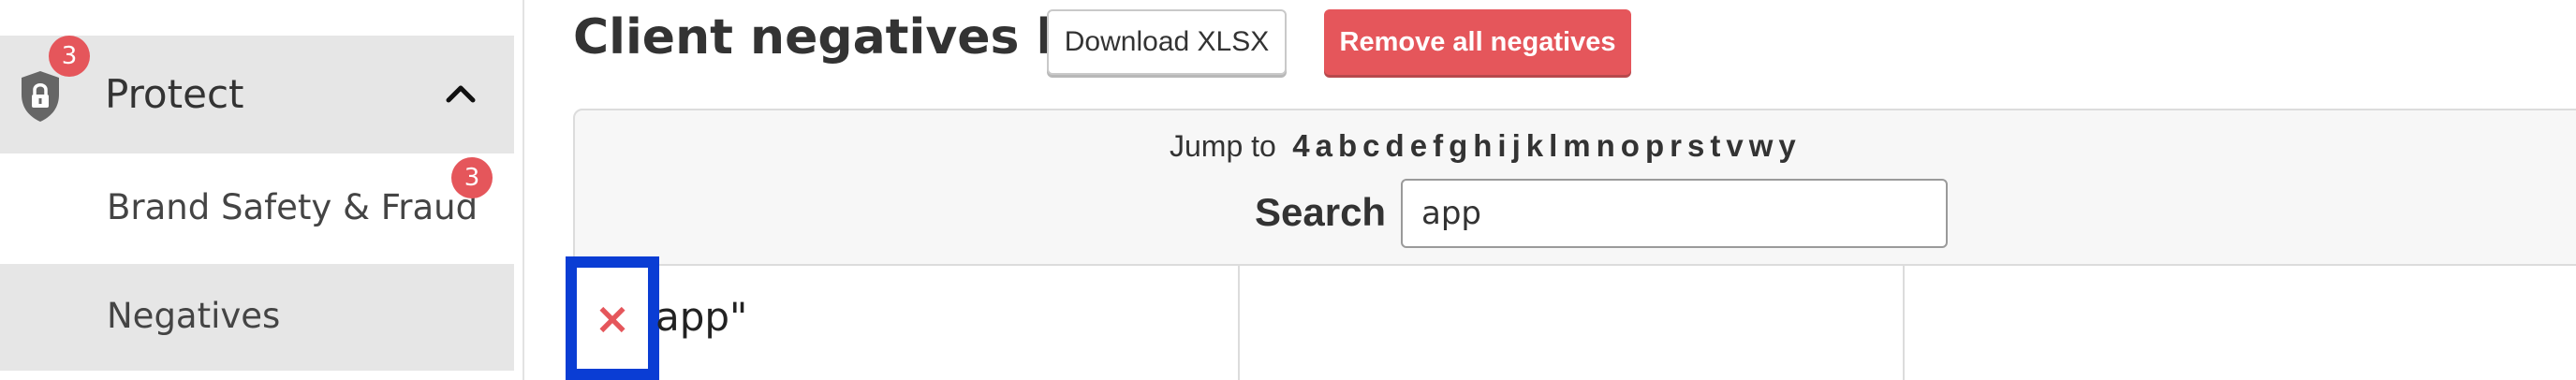 The height and width of the screenshot is (380, 2576). What do you see at coordinates (1630, 145) in the screenshot?
I see `jump-letter-o: o` at bounding box center [1630, 145].